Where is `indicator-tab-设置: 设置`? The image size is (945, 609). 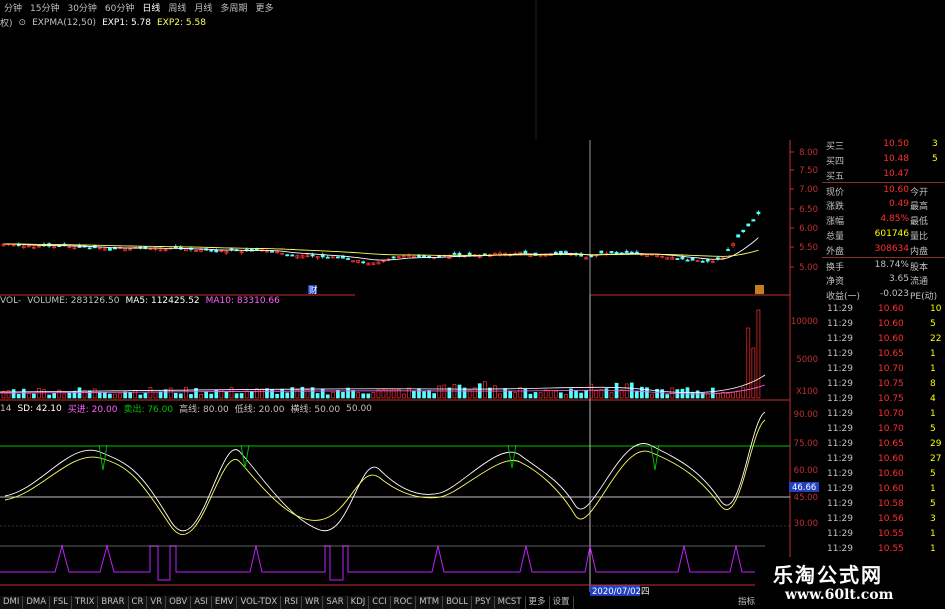
indicator-tab-设置: 设置 is located at coordinates (562, 602).